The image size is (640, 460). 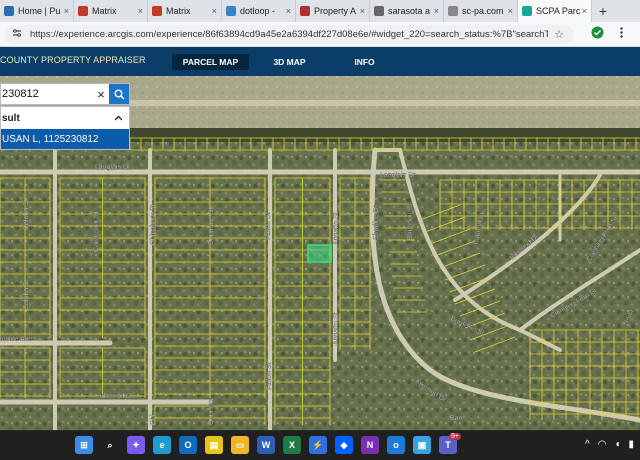 I want to click on copilot-icon: ✦, so click(x=136, y=445).